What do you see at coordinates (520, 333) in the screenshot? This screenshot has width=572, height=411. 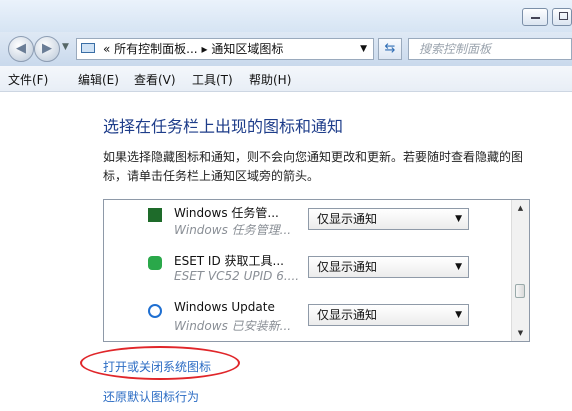 I see `scroll-down-icon: ▼` at bounding box center [520, 333].